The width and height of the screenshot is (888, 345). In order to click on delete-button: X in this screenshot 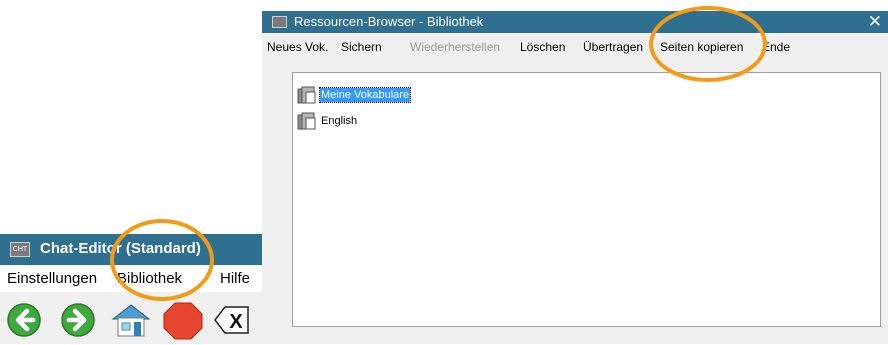, I will do `click(232, 320)`.